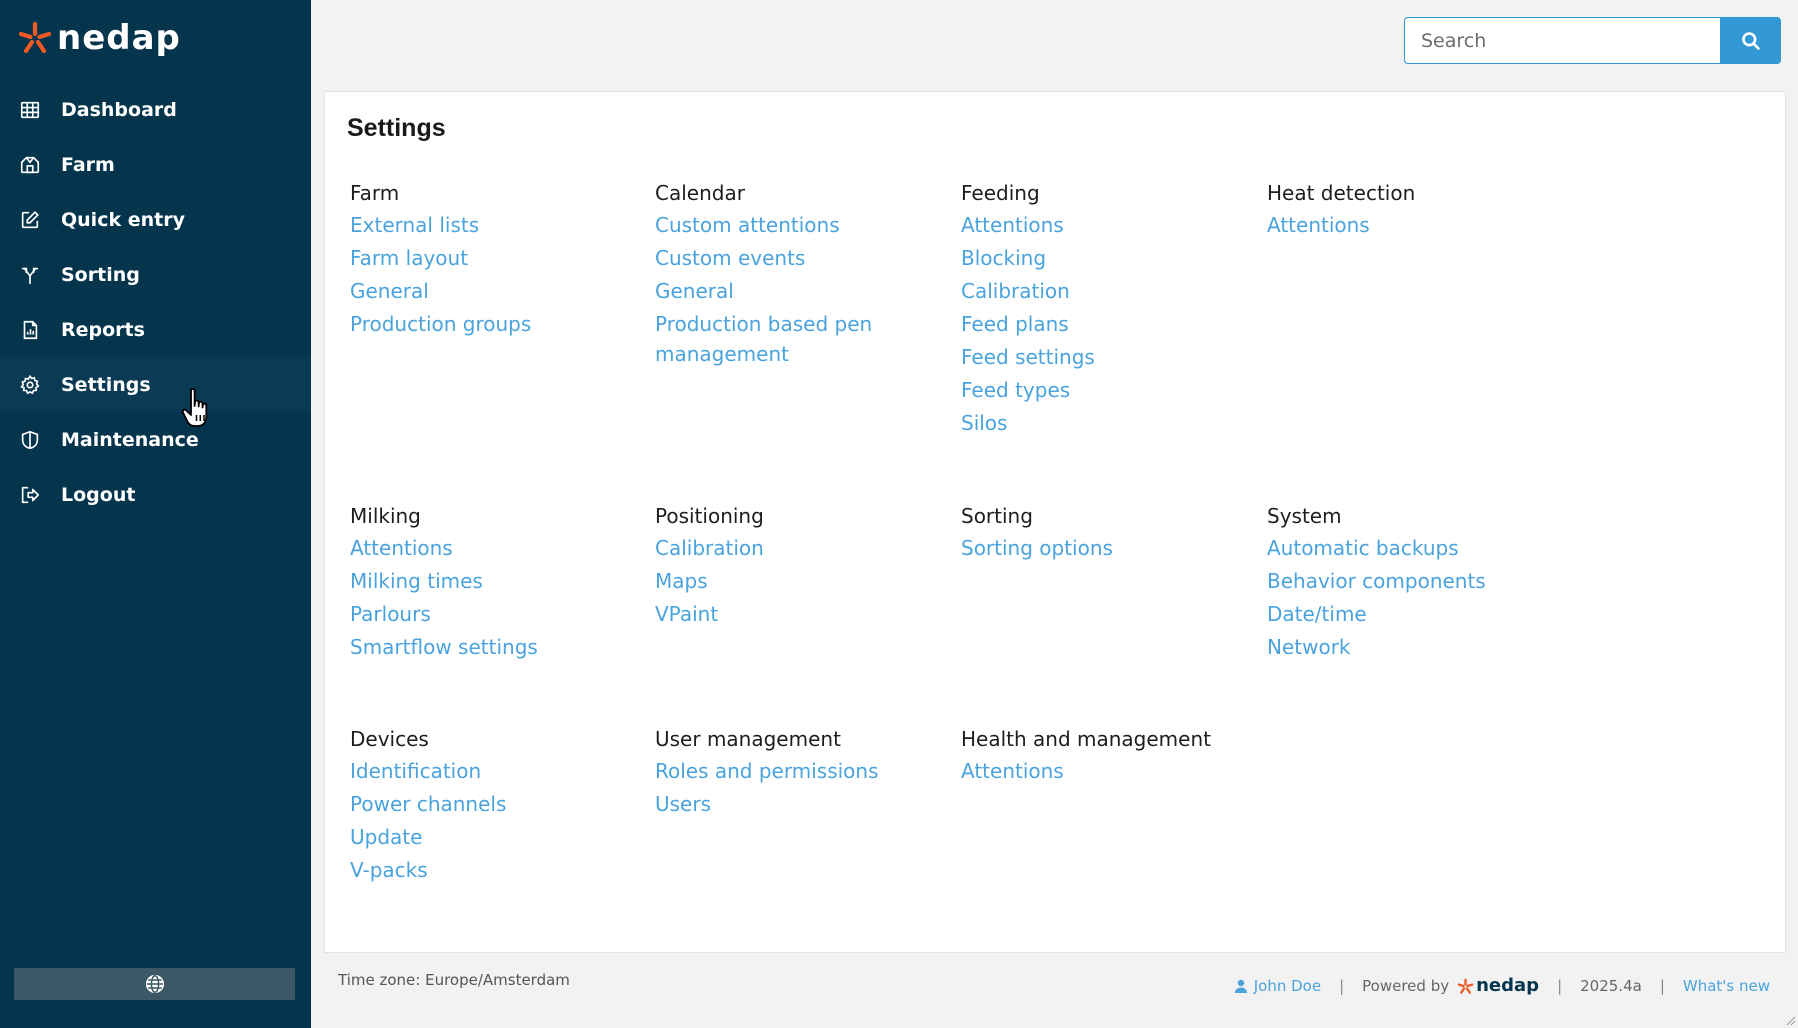  Describe the element at coordinates (748, 739) in the screenshot. I see `section-title: User management` at that location.